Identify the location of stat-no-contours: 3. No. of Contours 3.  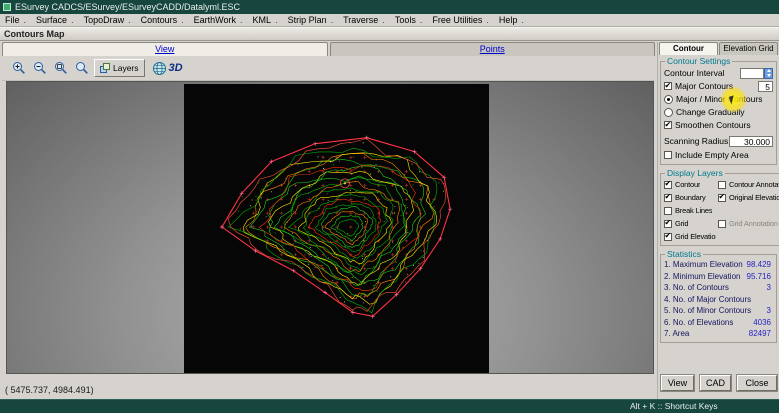
(717, 288).